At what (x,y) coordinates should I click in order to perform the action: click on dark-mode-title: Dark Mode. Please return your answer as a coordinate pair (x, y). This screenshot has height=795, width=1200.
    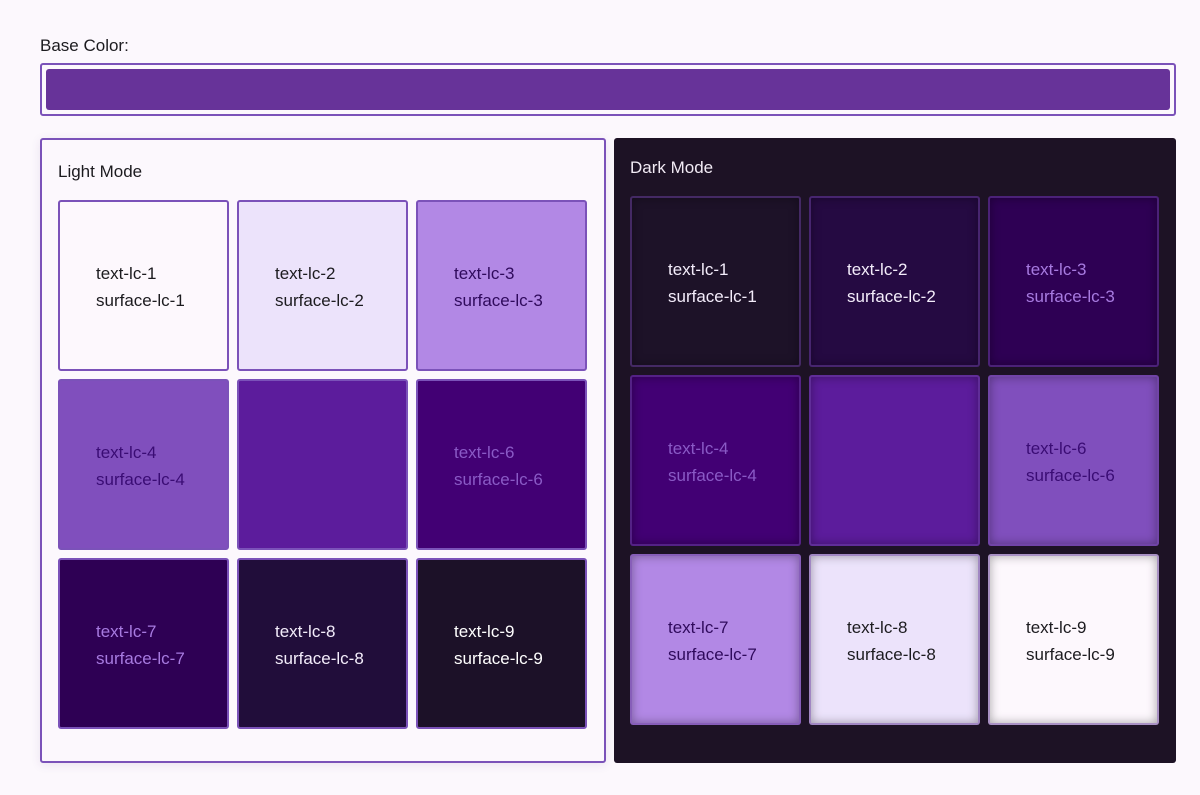
    Looking at the image, I should click on (672, 167).